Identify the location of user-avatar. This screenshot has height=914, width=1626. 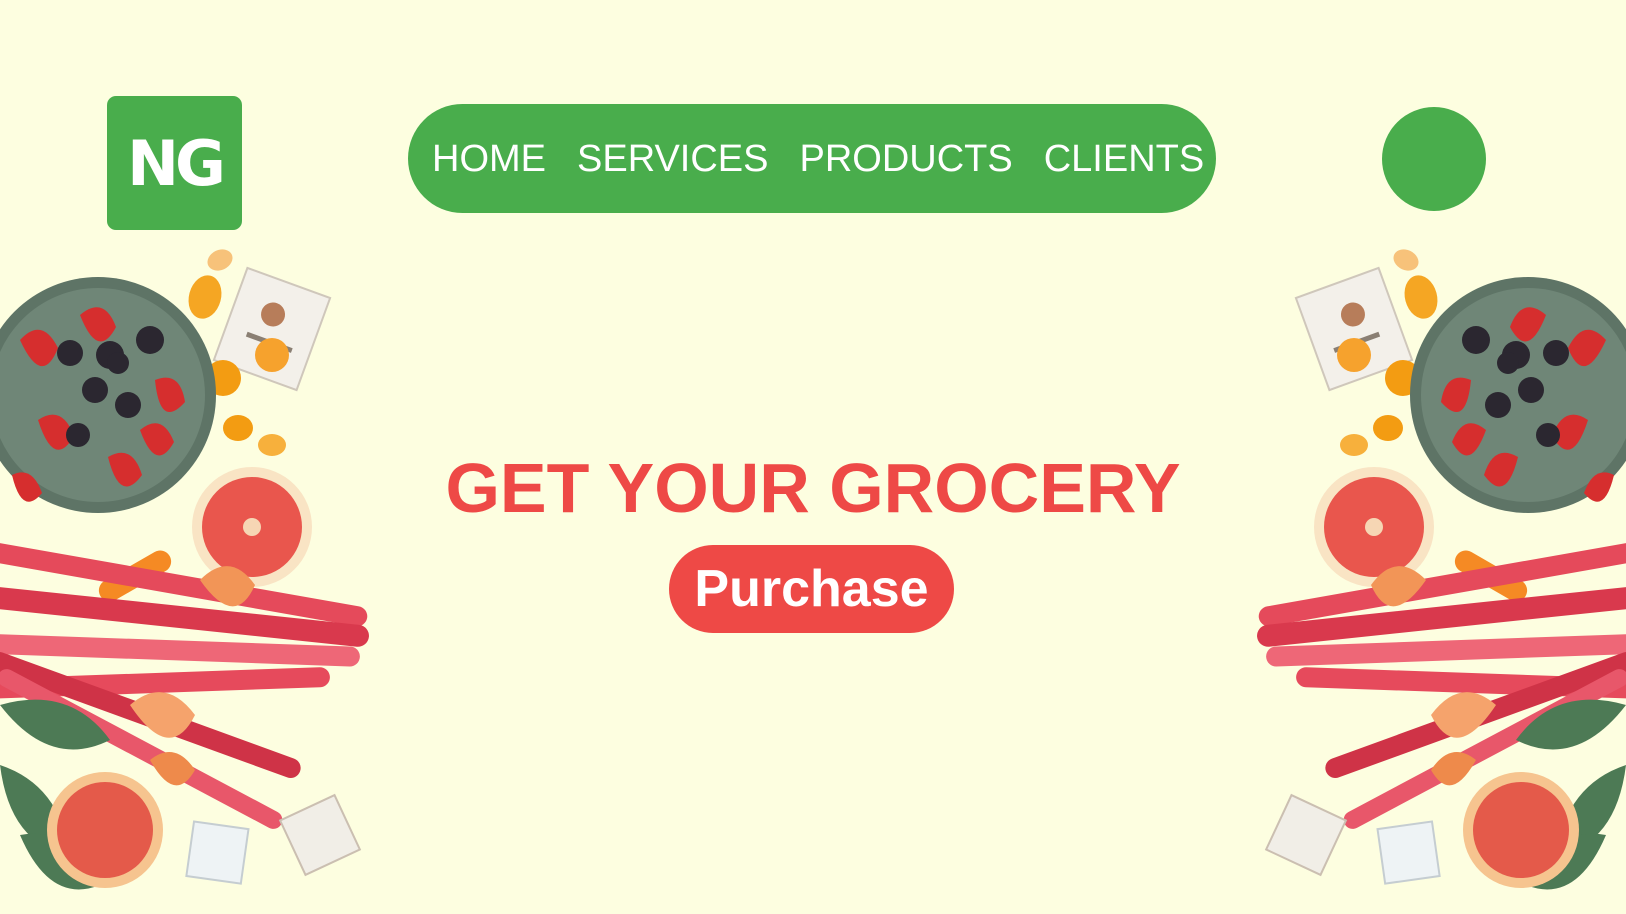
(1434, 159).